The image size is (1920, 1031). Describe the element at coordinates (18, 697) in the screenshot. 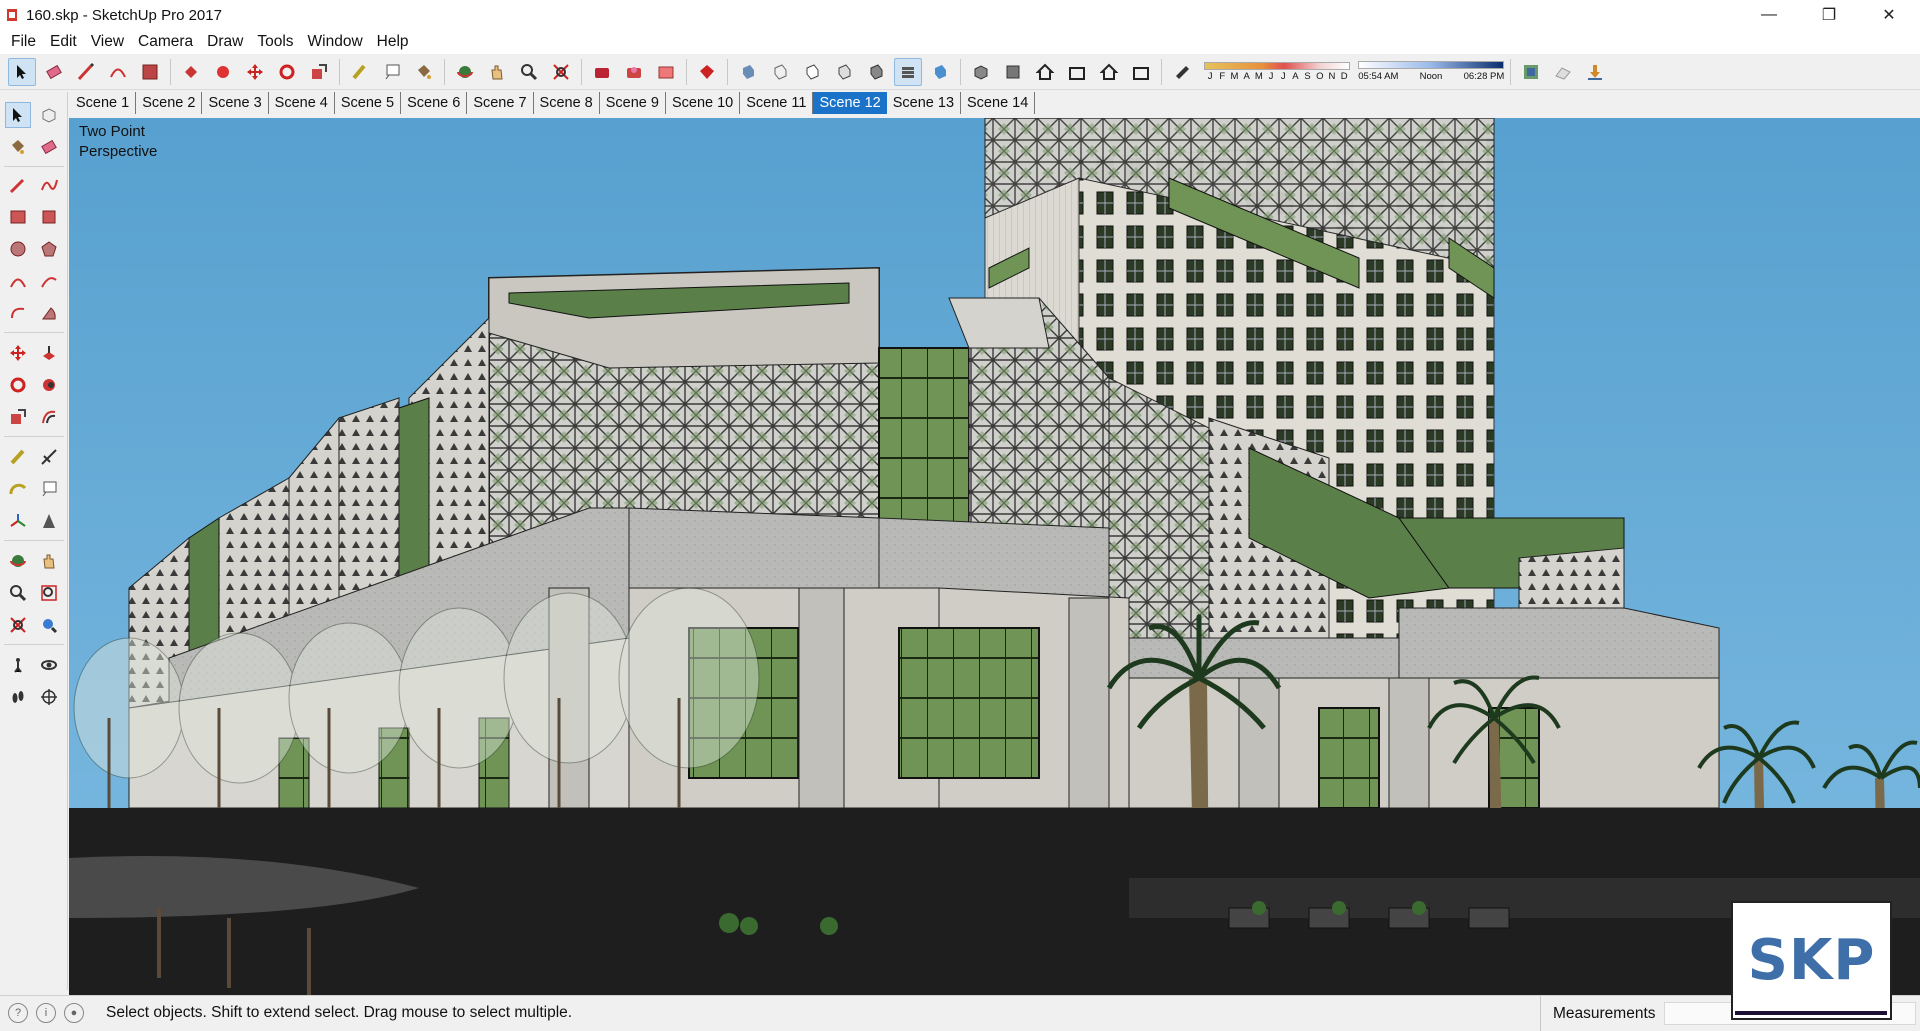

I see `walk-tool` at that location.